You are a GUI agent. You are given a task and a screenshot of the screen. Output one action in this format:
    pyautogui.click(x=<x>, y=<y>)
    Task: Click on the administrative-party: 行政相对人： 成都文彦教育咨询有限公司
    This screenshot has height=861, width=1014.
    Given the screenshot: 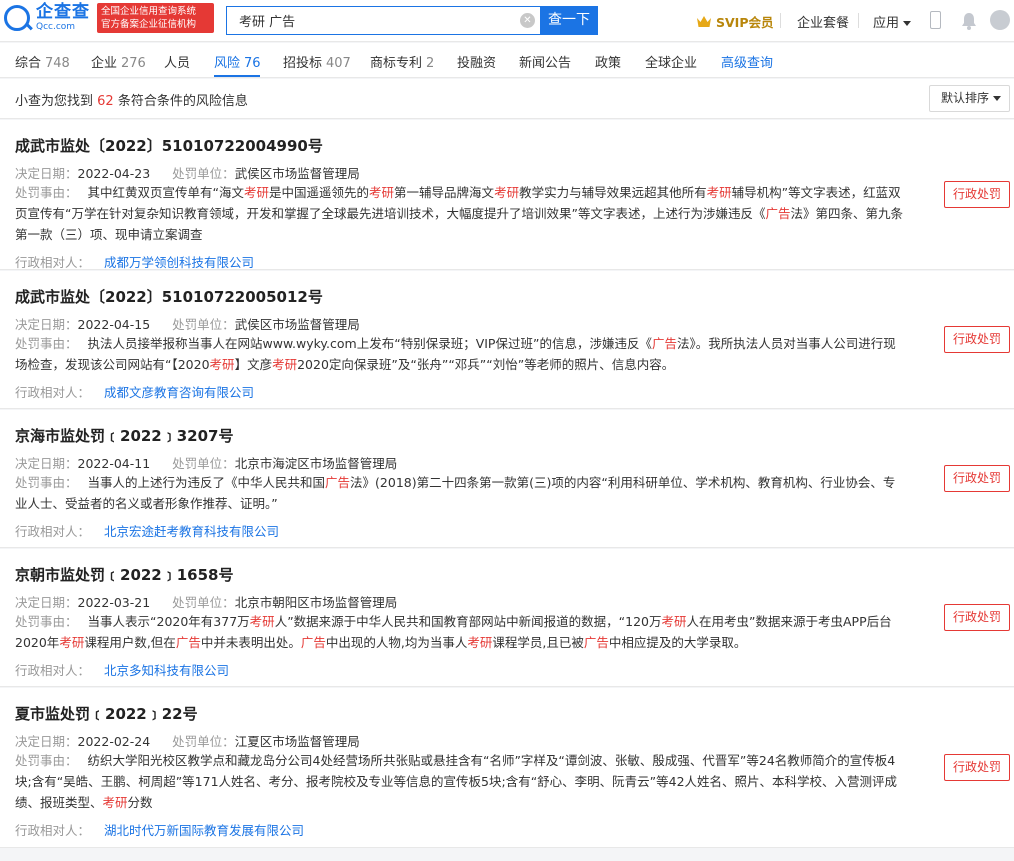 What is the action you would take?
    pyautogui.click(x=134, y=391)
    